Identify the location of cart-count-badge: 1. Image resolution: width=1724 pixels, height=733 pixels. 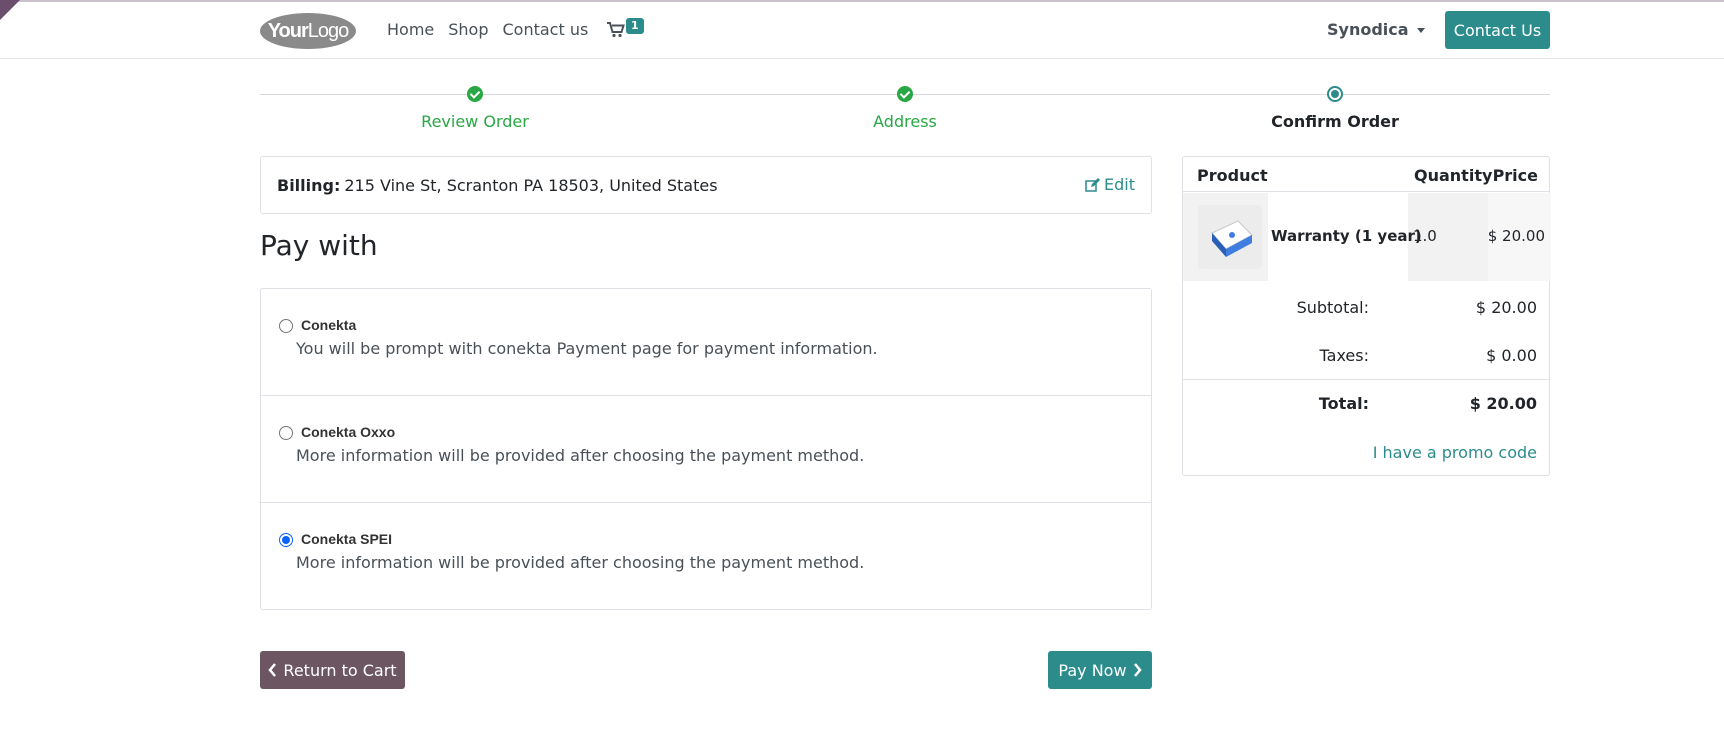
(635, 26).